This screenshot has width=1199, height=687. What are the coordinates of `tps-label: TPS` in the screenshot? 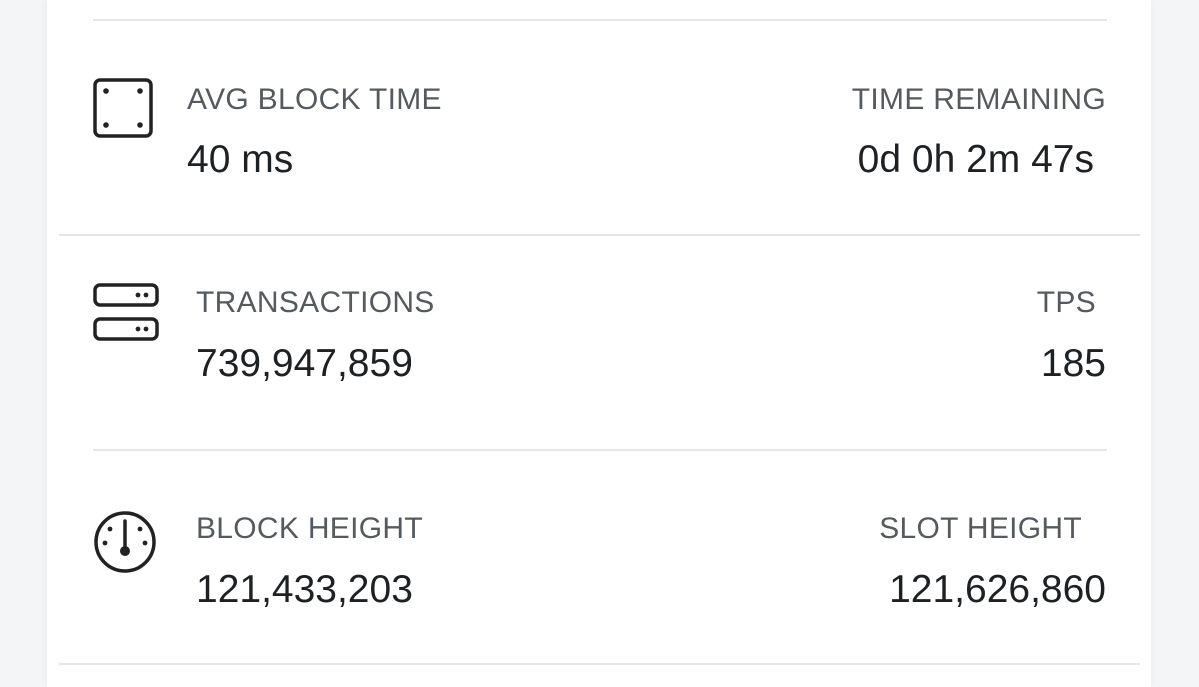 It's located at (1066, 302).